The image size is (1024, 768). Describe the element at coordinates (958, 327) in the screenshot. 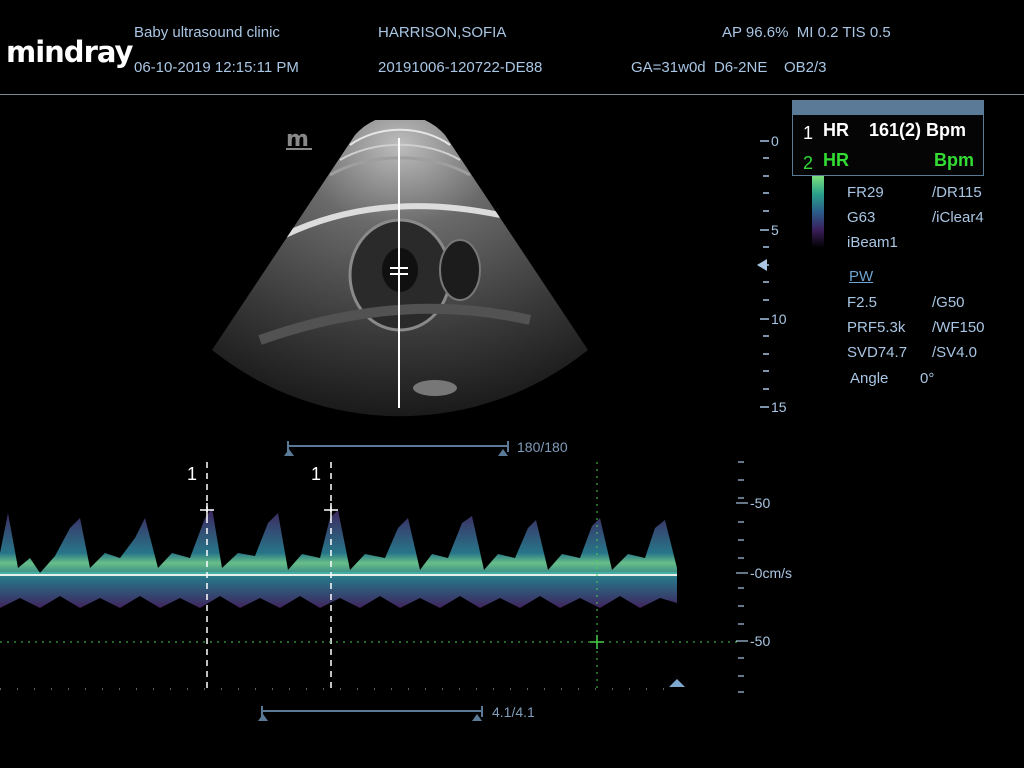

I see `pw-wall-filter: /WF150` at that location.